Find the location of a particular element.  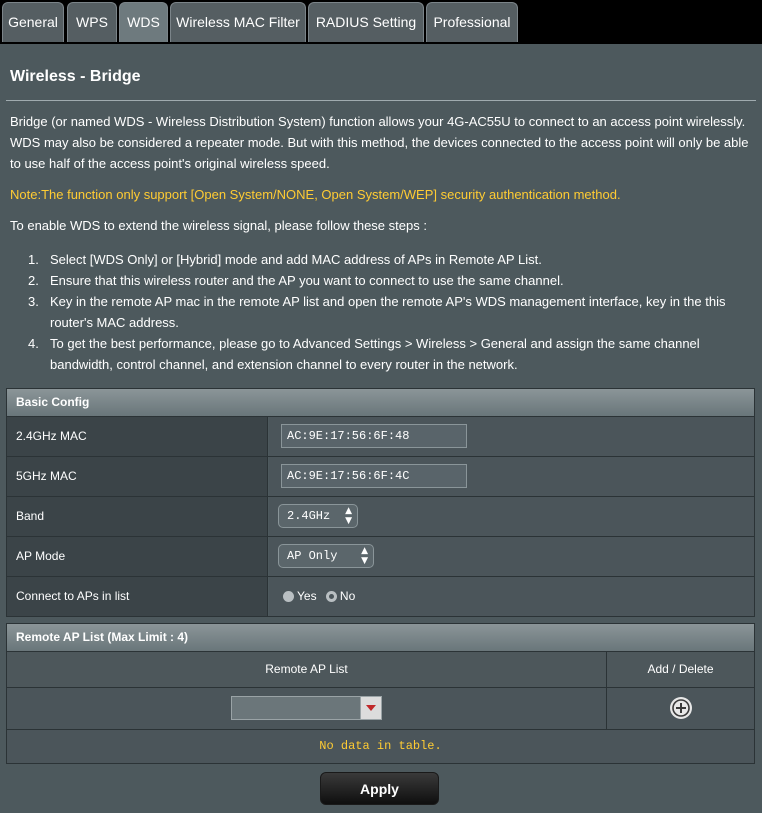

mac5-row: 5GHz MAC AC:9E:17:56:6F:4C is located at coordinates (380, 477).